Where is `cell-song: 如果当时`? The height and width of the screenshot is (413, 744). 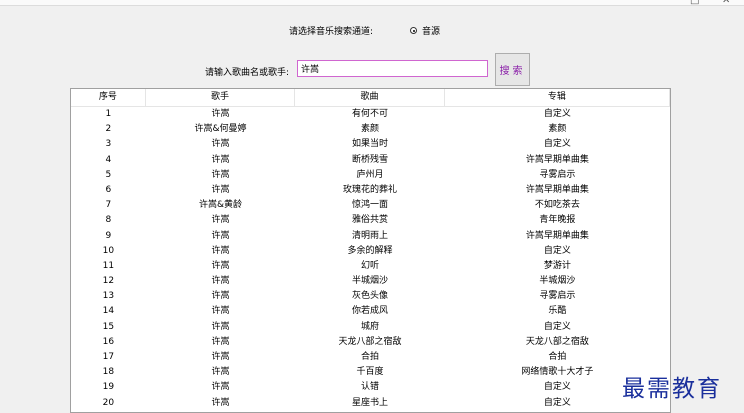
cell-song: 如果当时 is located at coordinates (369, 144).